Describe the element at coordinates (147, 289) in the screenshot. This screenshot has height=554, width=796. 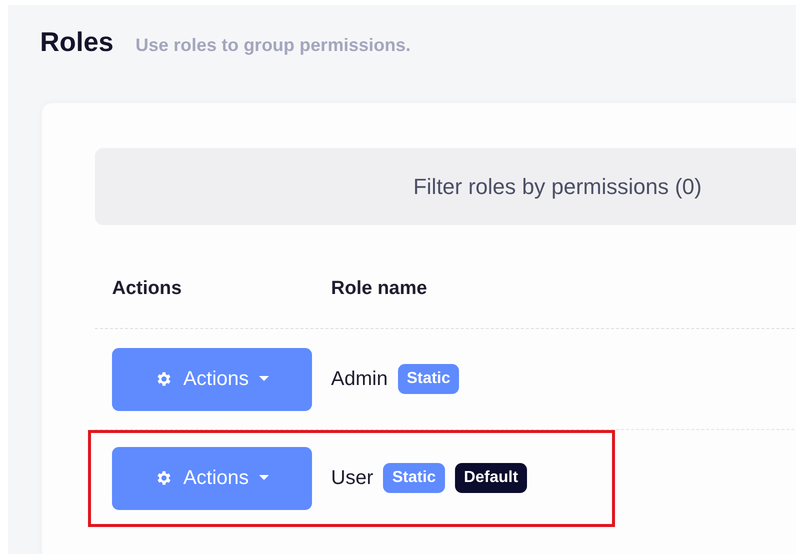
I see `column-header: Actions` at that location.